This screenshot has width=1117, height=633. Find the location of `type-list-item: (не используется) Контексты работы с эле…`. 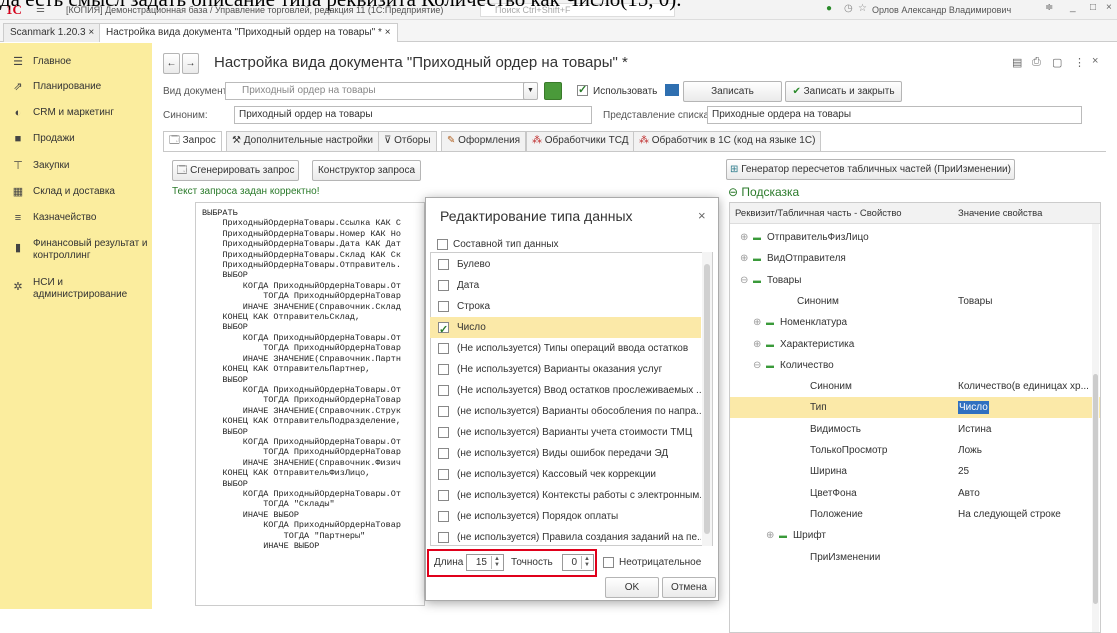

type-list-item: (не используется) Контексты работы с эле… is located at coordinates (565, 495).